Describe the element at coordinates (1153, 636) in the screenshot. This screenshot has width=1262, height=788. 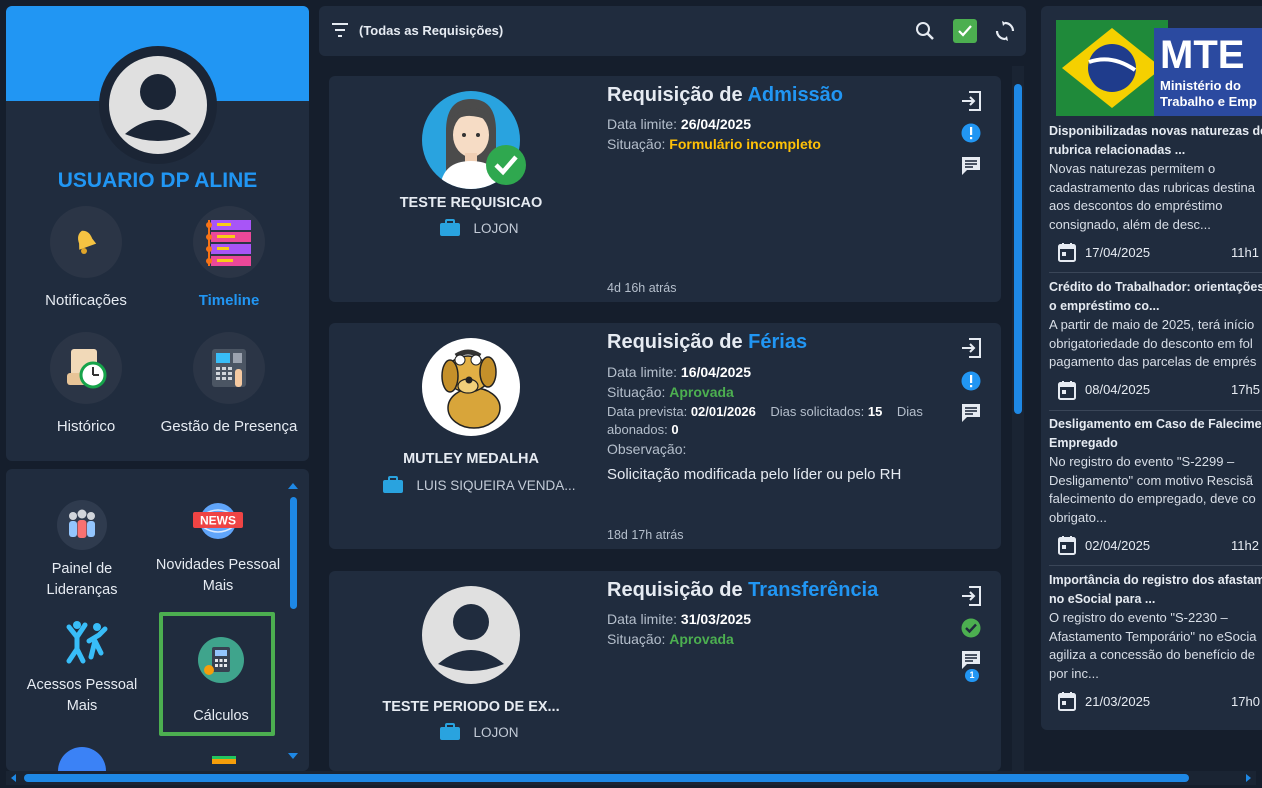
I see `news-desc: Afastamento Temporário" no eSocia` at that location.